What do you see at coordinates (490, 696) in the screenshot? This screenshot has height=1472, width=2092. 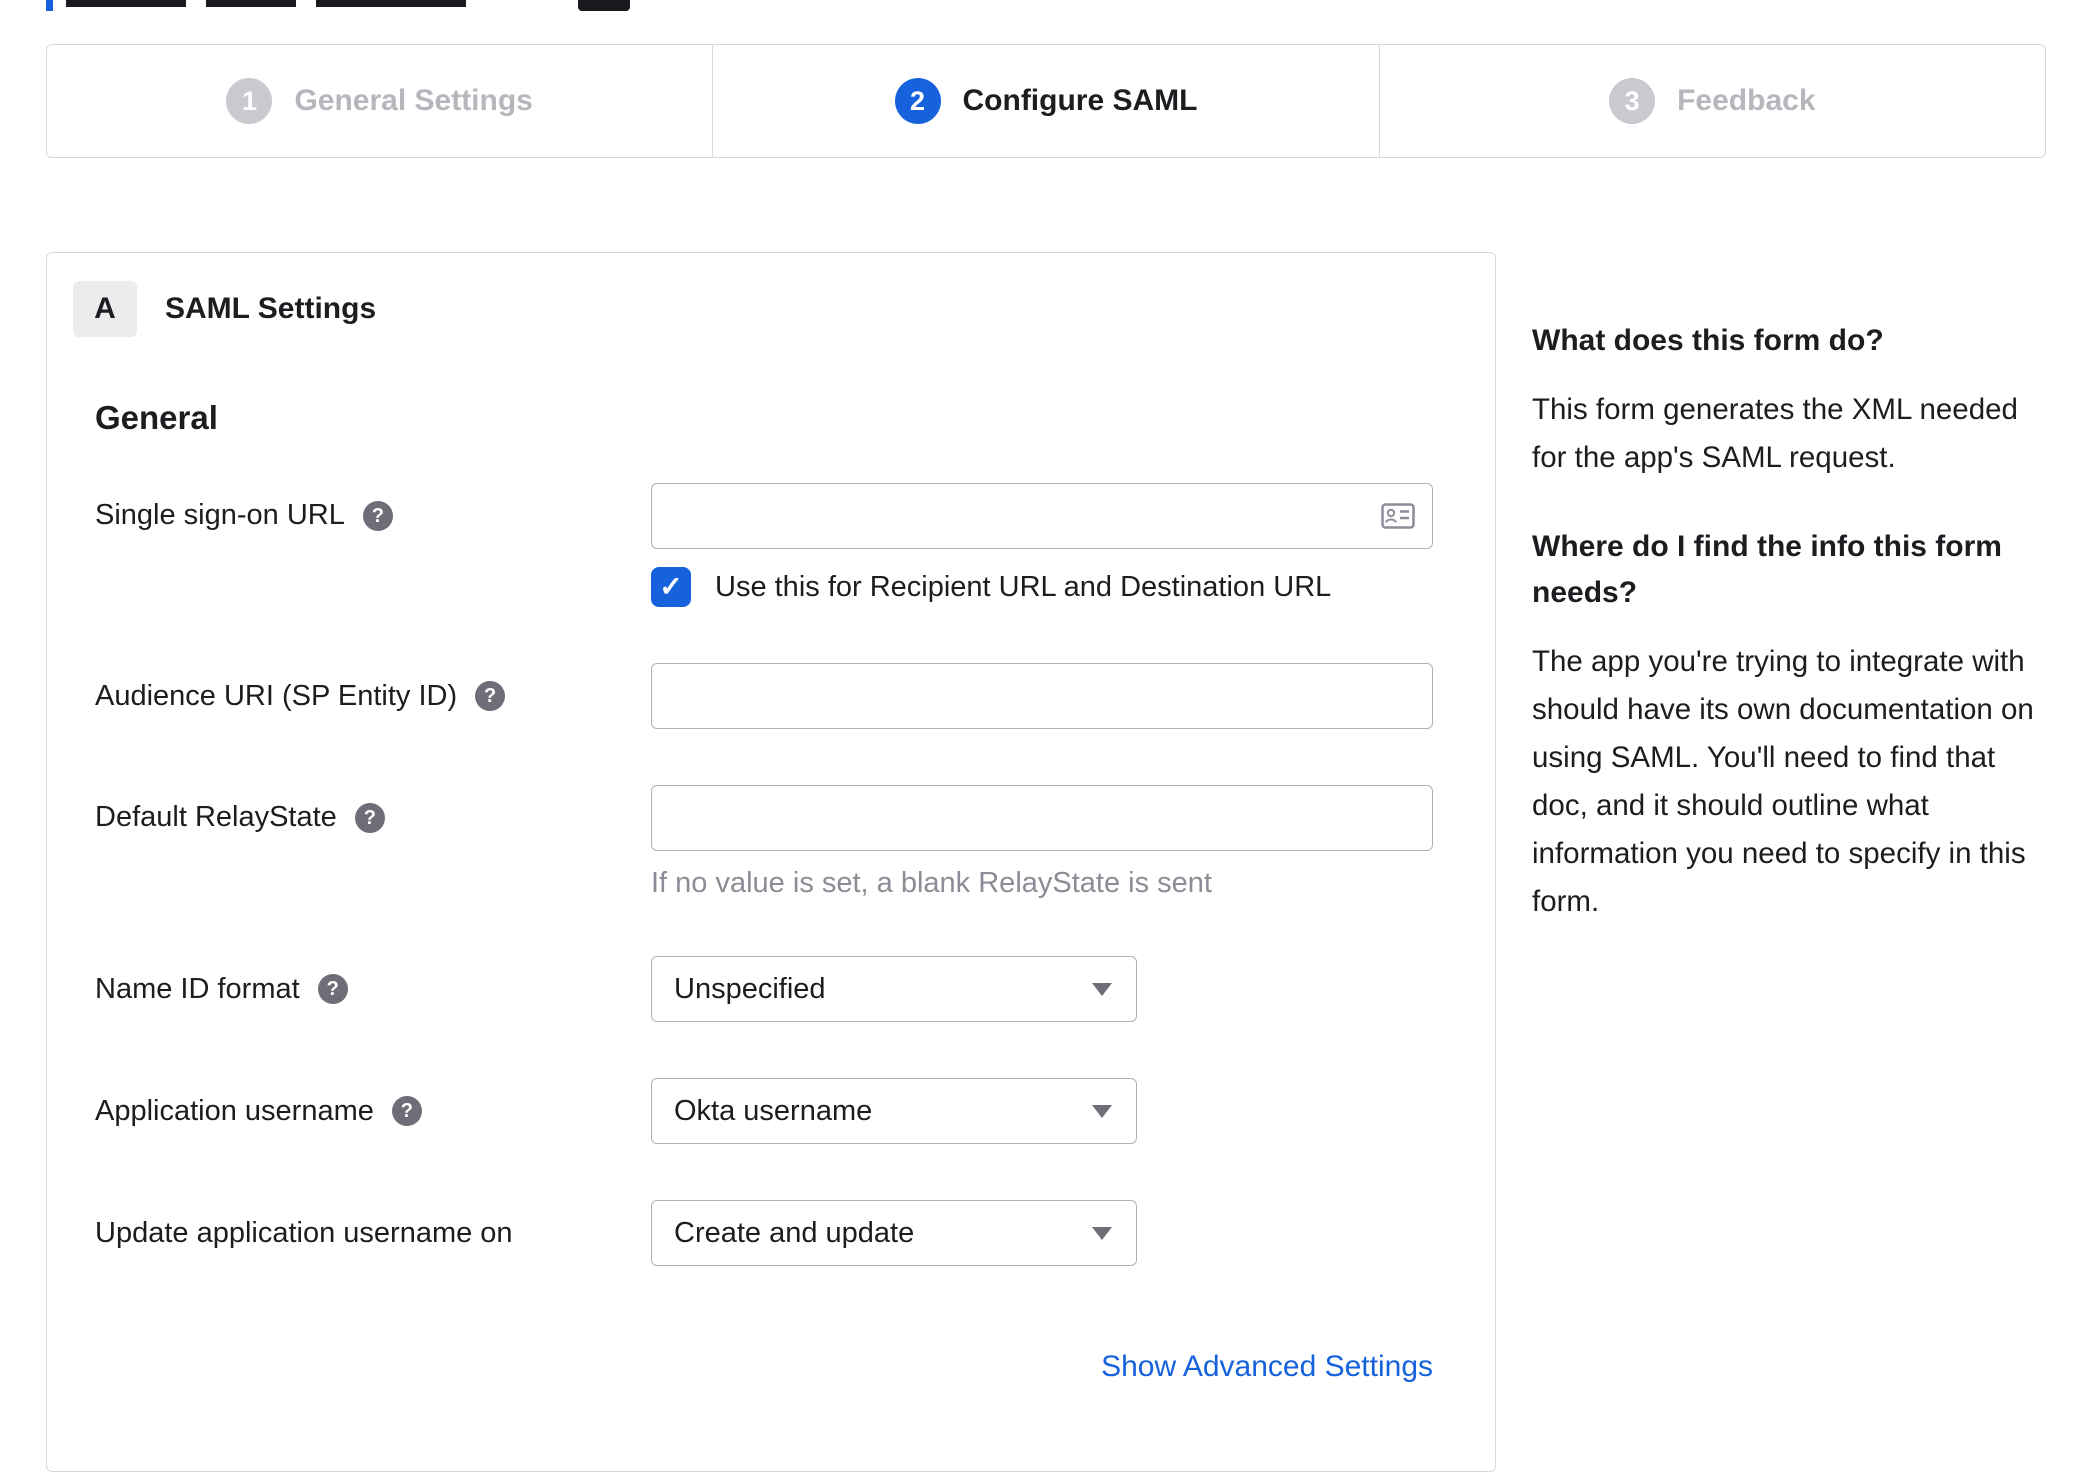 I see `audience-uri-help-icon: ?` at bounding box center [490, 696].